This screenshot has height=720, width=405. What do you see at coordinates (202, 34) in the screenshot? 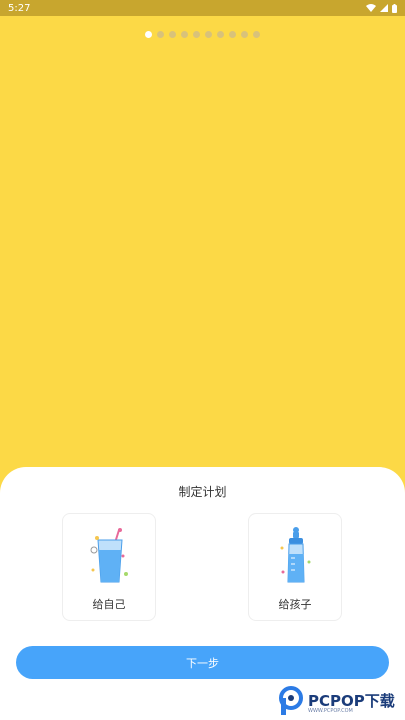
I see `page-indicator` at bounding box center [202, 34].